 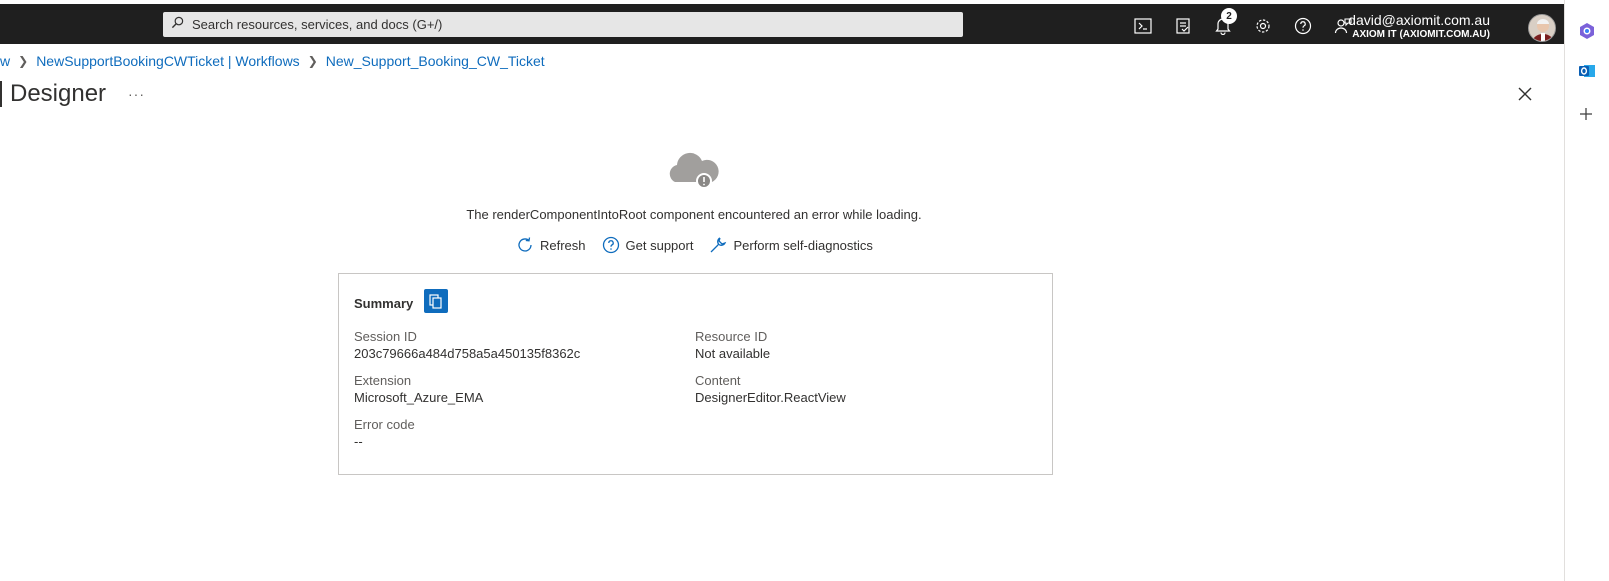 What do you see at coordinates (525, 244) in the screenshot?
I see `refresh-icon` at bounding box center [525, 244].